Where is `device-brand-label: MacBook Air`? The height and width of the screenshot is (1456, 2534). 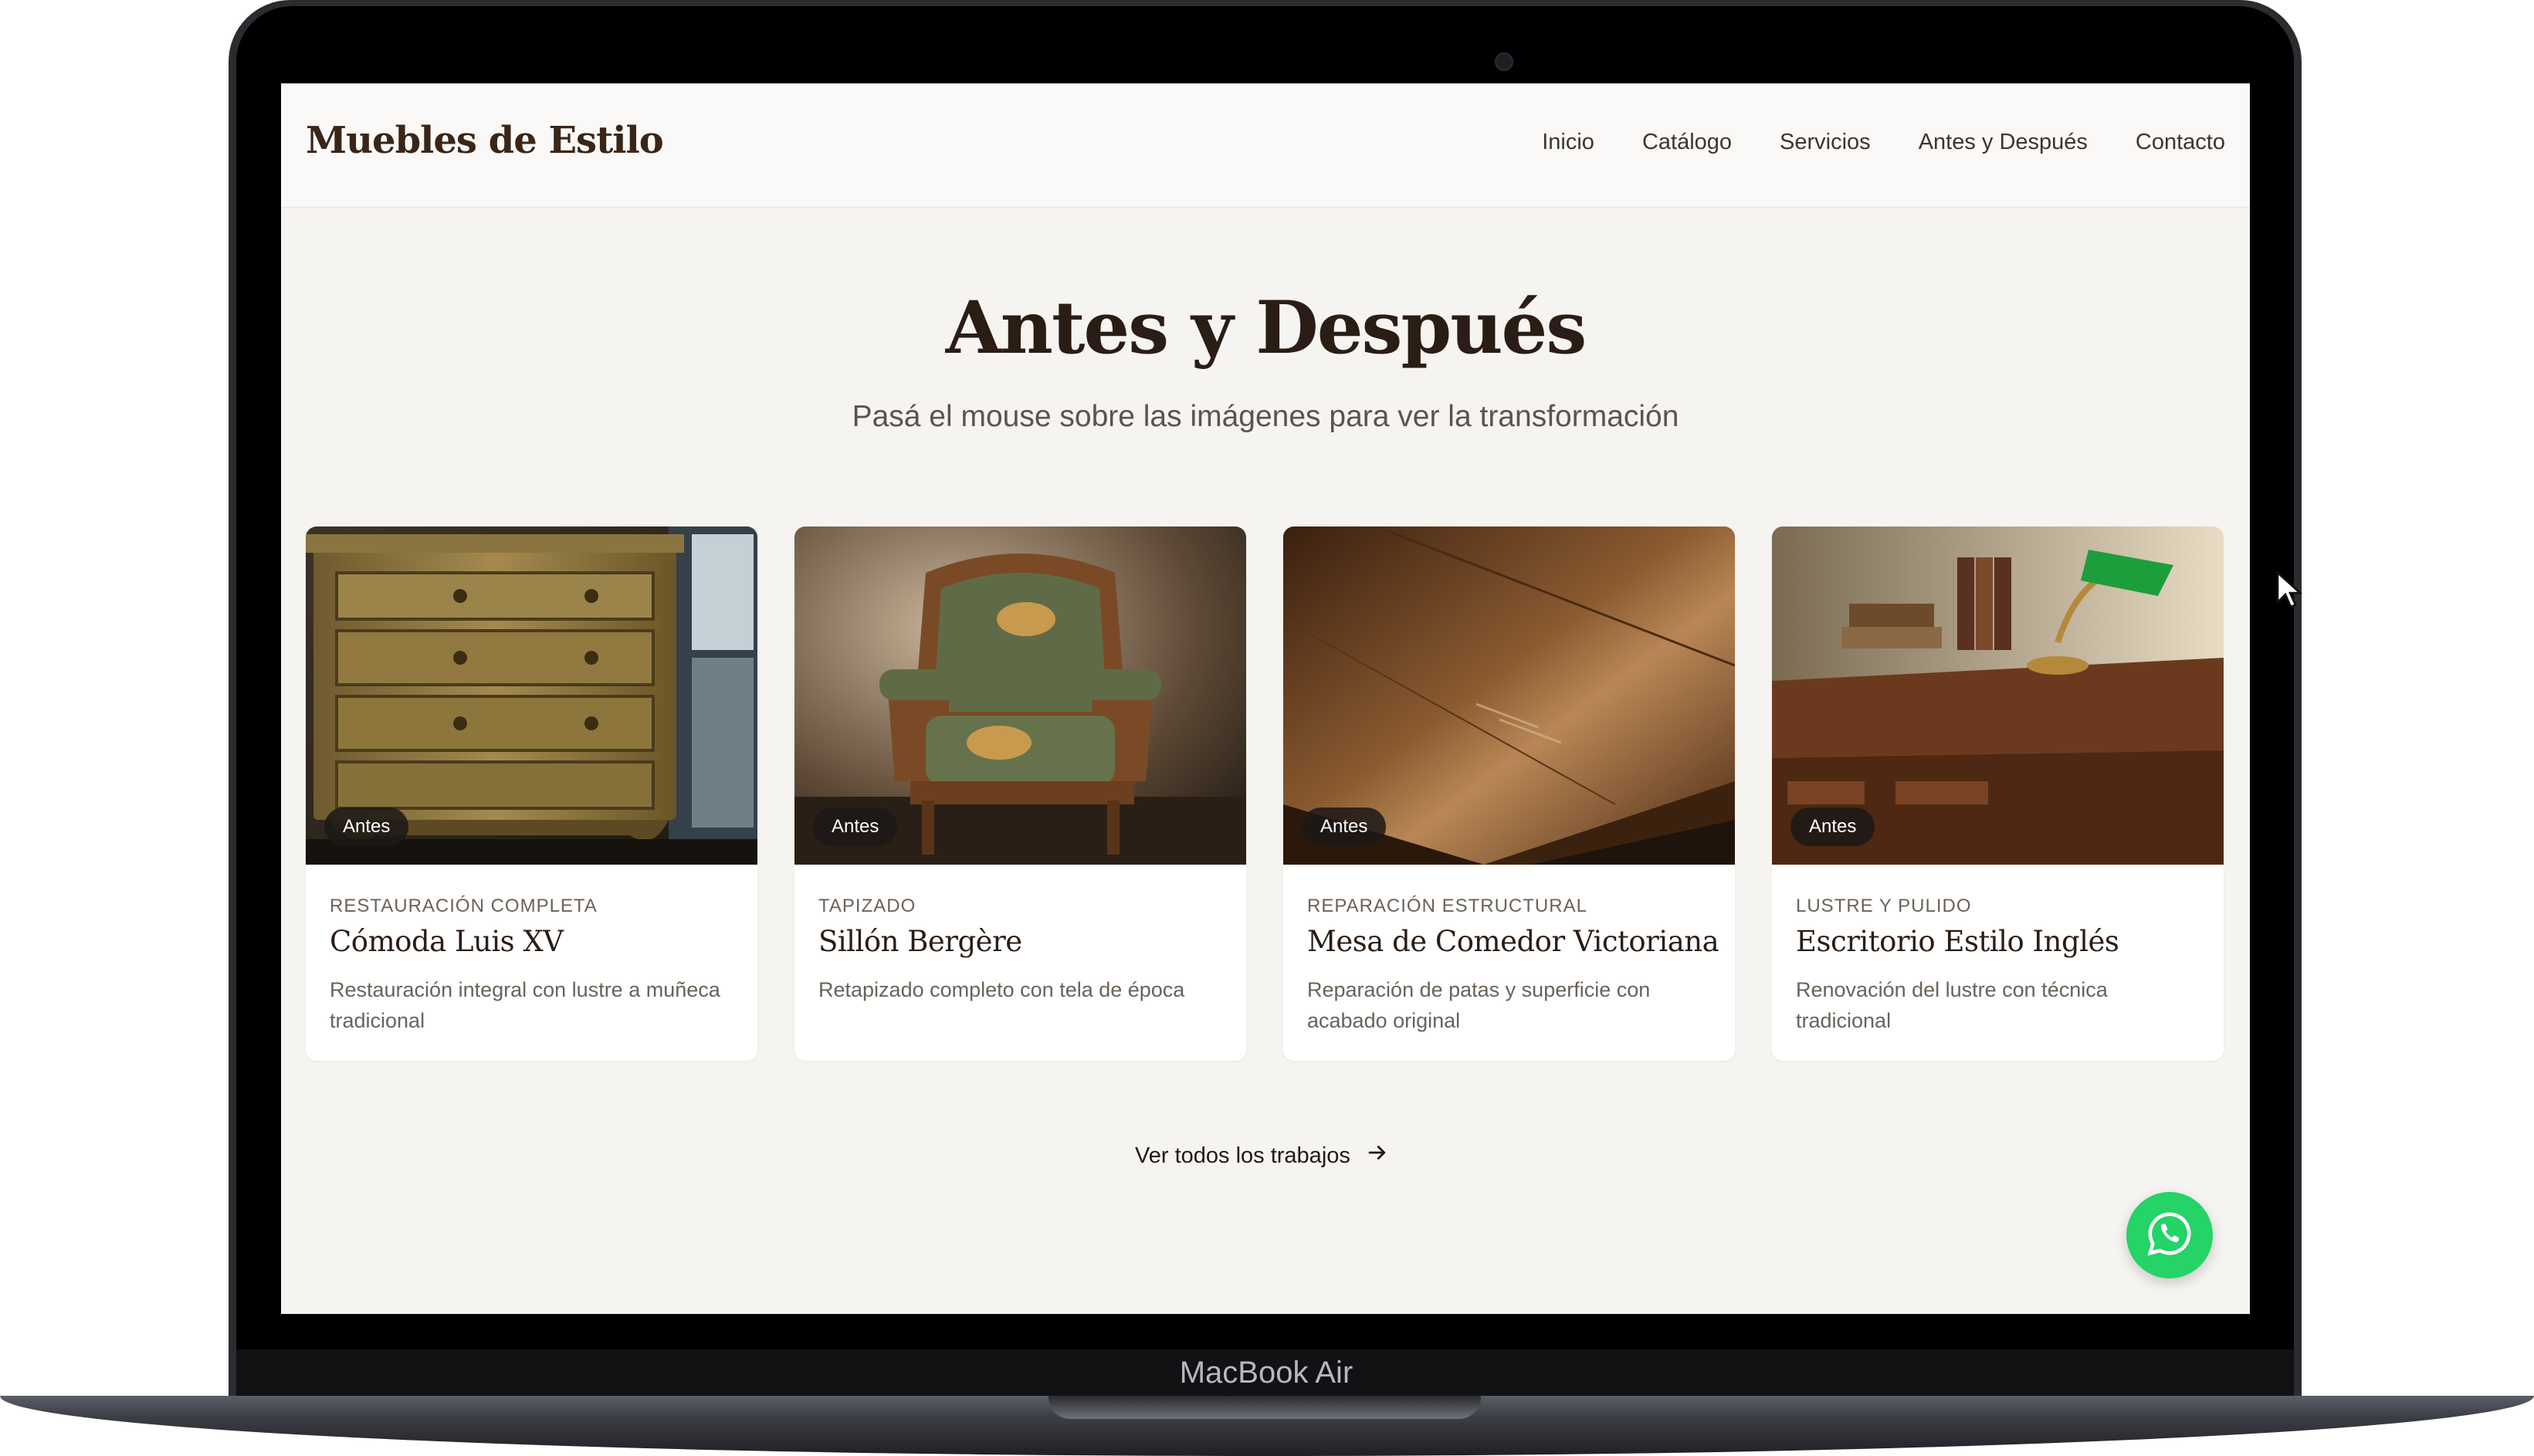
device-brand-label: MacBook Air is located at coordinates (1266, 1373).